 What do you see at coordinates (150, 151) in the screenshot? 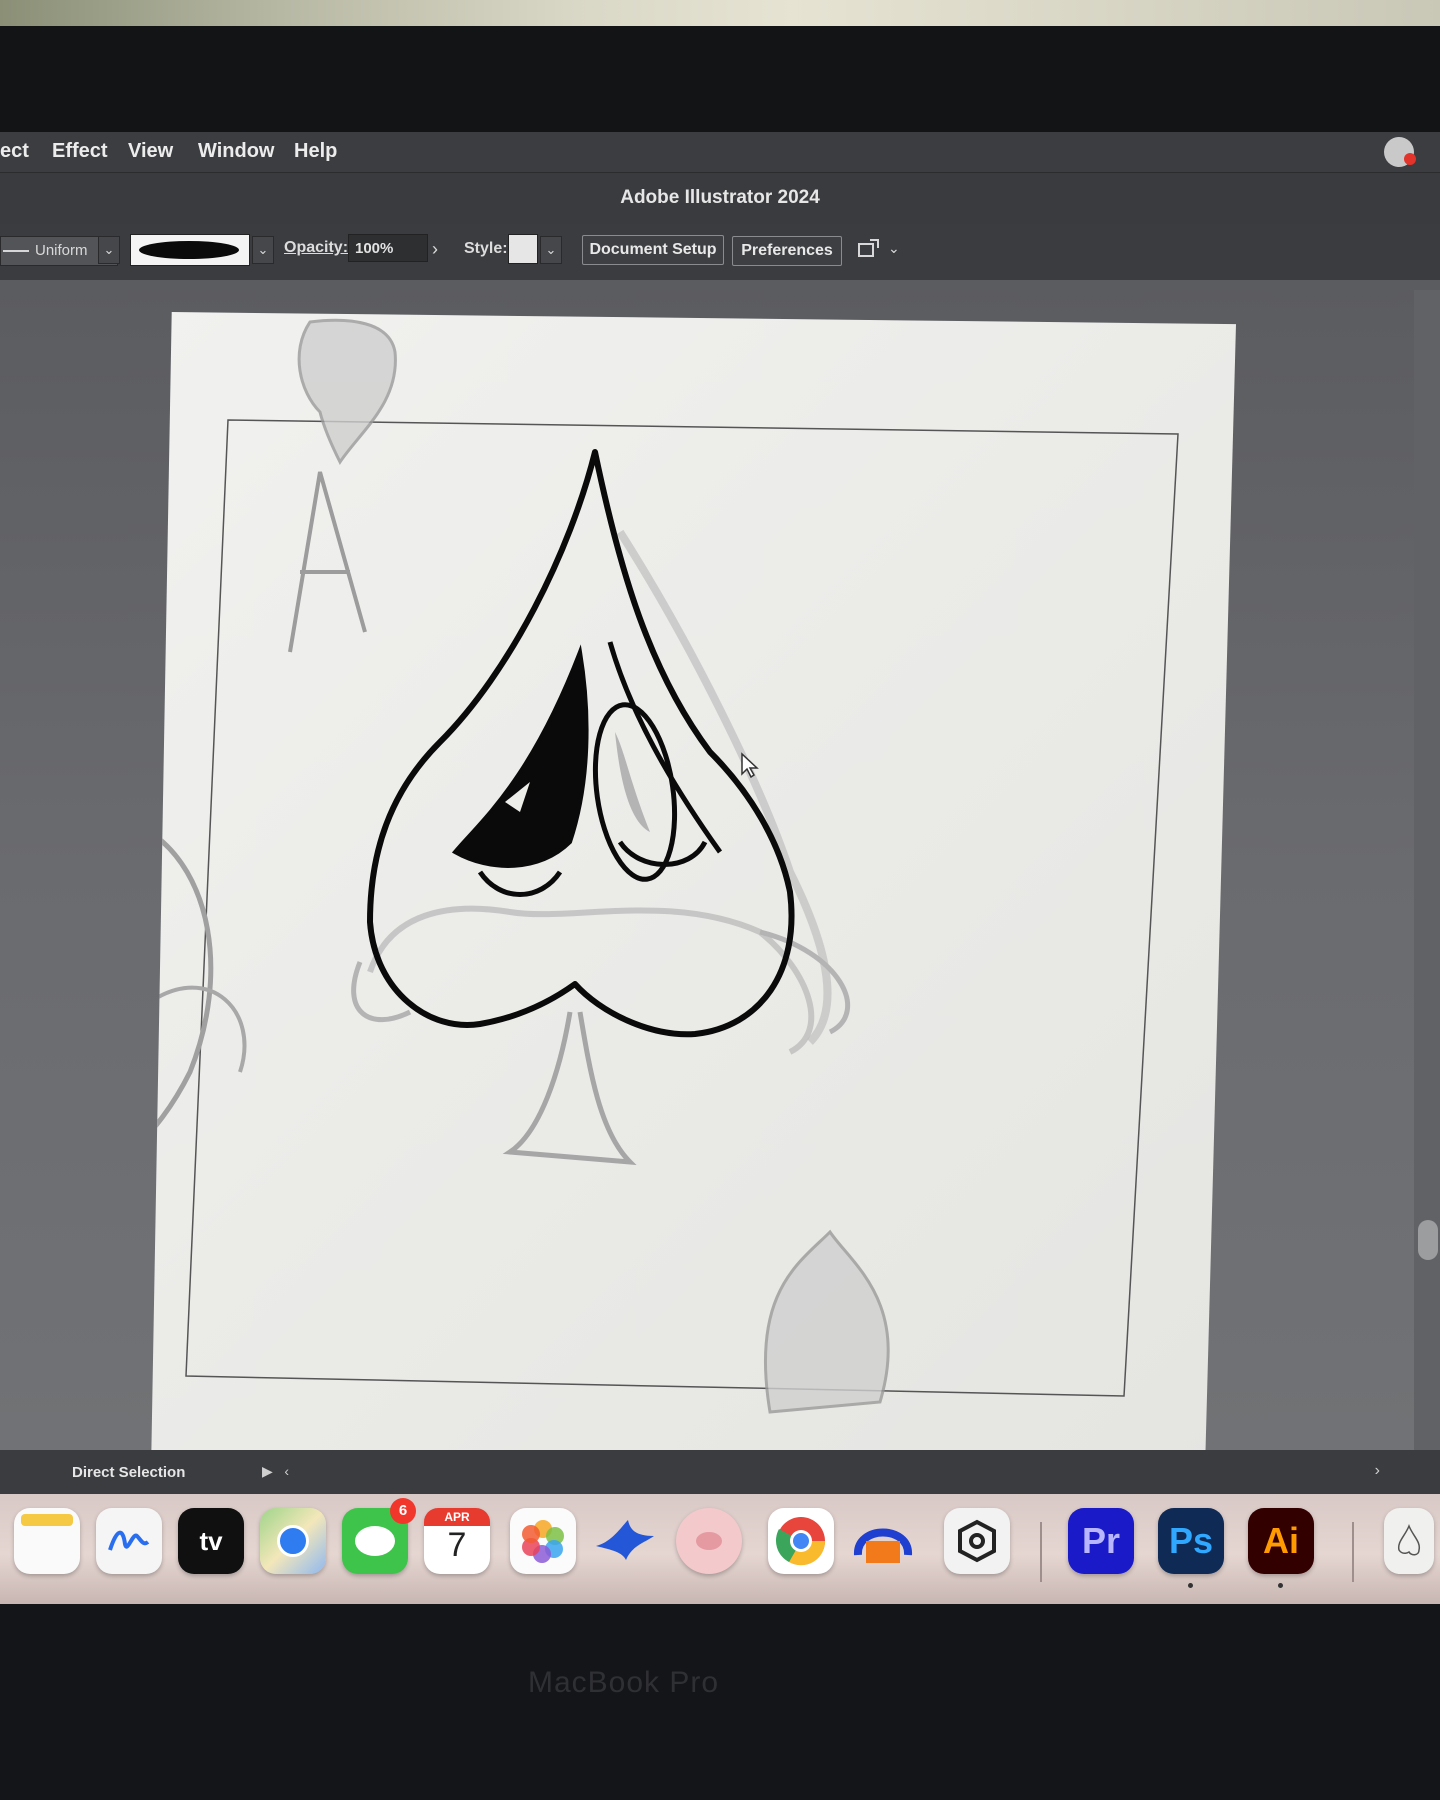
I see `menu-view: View` at bounding box center [150, 151].